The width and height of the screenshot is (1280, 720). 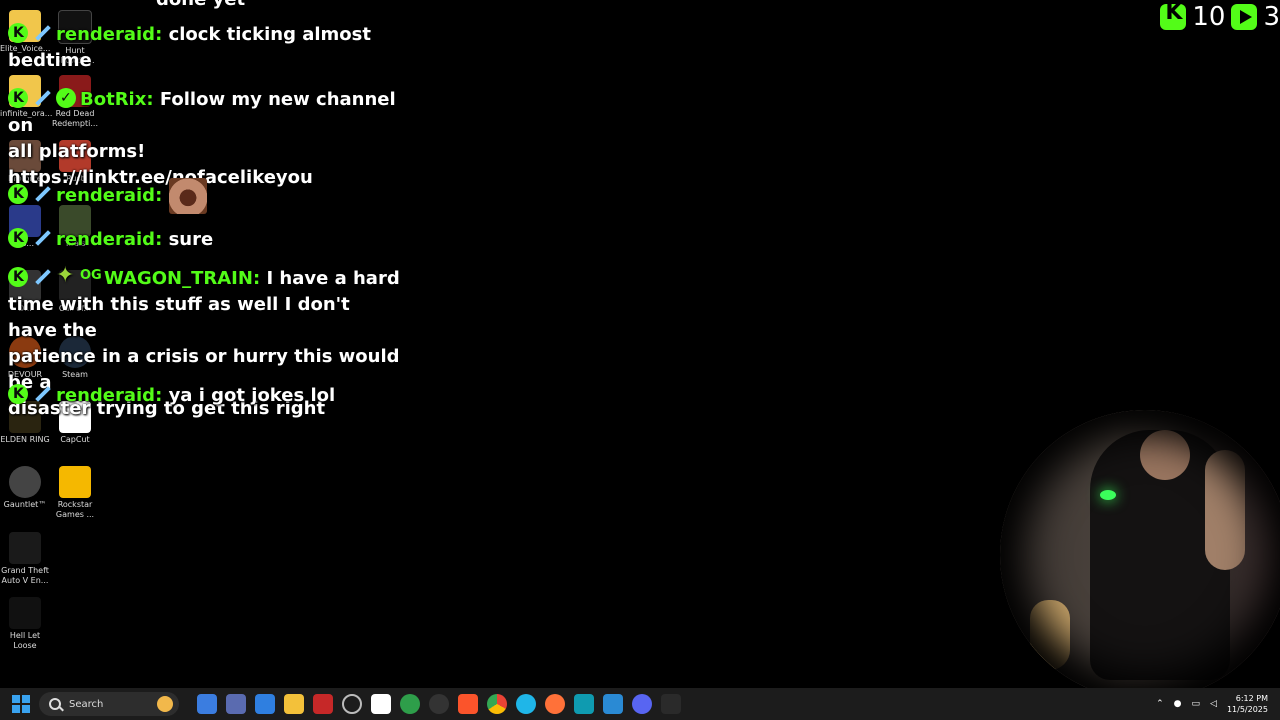 I want to click on kick-logo-icon, so click(x=1173, y=15).